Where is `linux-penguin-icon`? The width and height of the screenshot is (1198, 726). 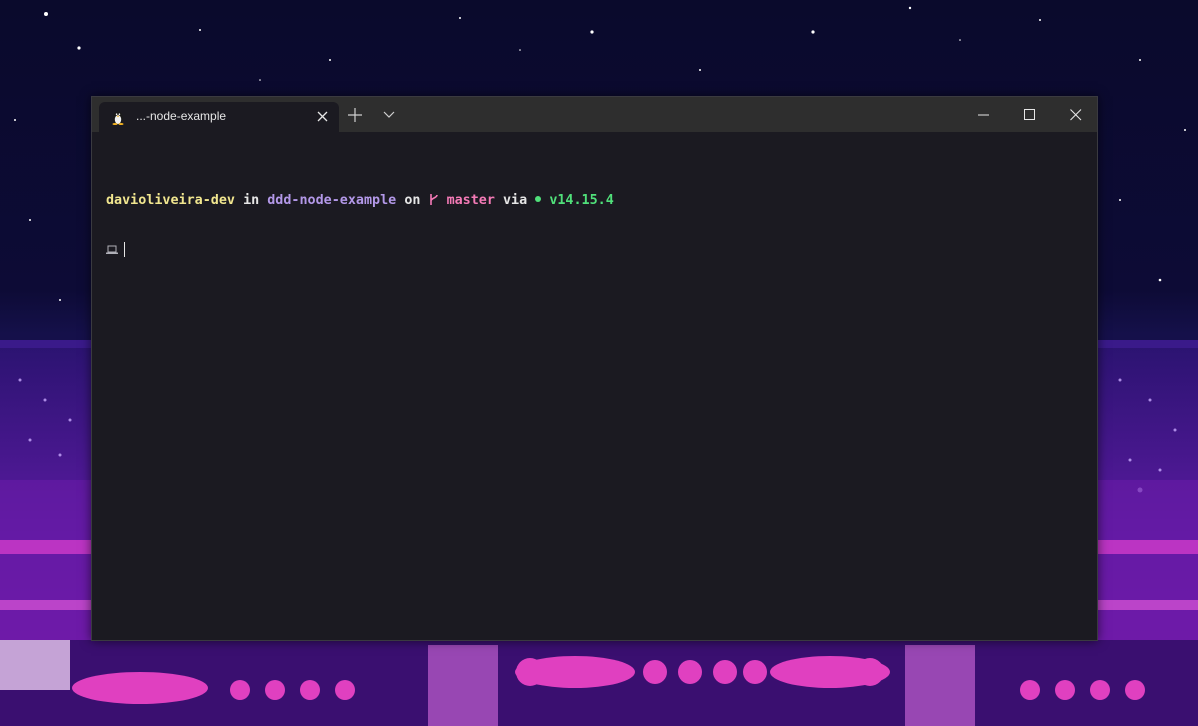
linux-penguin-icon is located at coordinates (118, 118).